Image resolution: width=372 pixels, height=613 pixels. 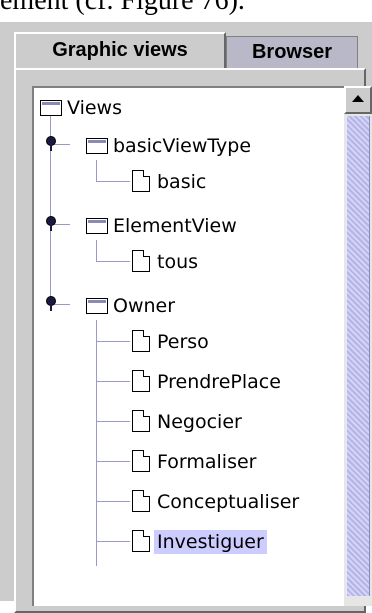 I want to click on tree-node-owner: Owner, so click(x=144, y=306).